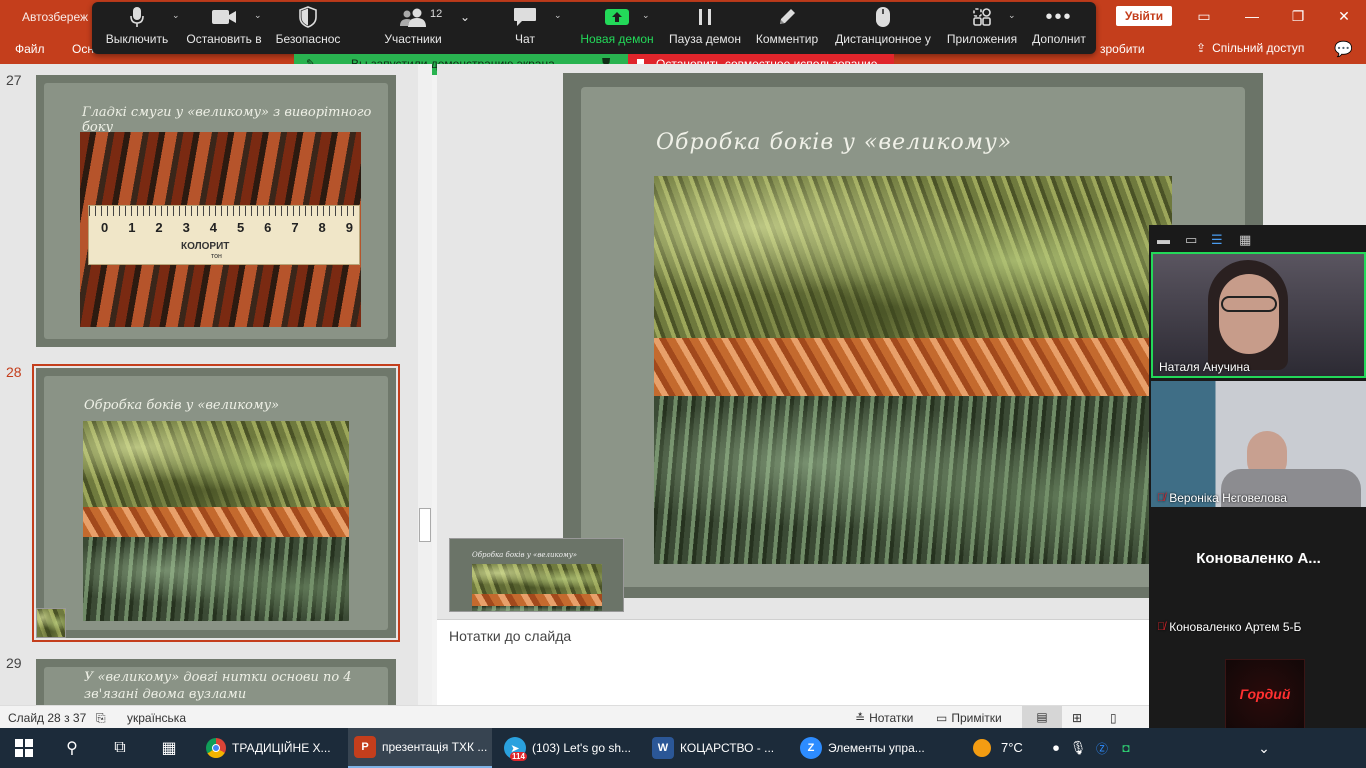 The height and width of the screenshot is (768, 1366). What do you see at coordinates (1201, 48) in the screenshot?
I see `share-person-icon: ⇪` at bounding box center [1201, 48].